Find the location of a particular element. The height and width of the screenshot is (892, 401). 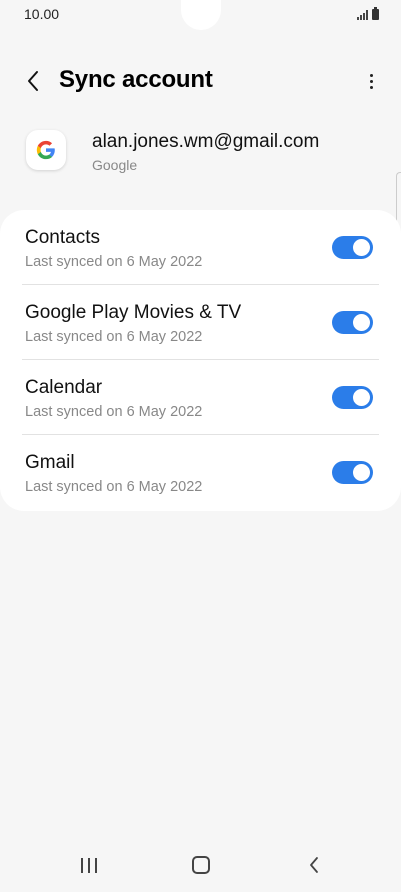

home-icon is located at coordinates (201, 865).